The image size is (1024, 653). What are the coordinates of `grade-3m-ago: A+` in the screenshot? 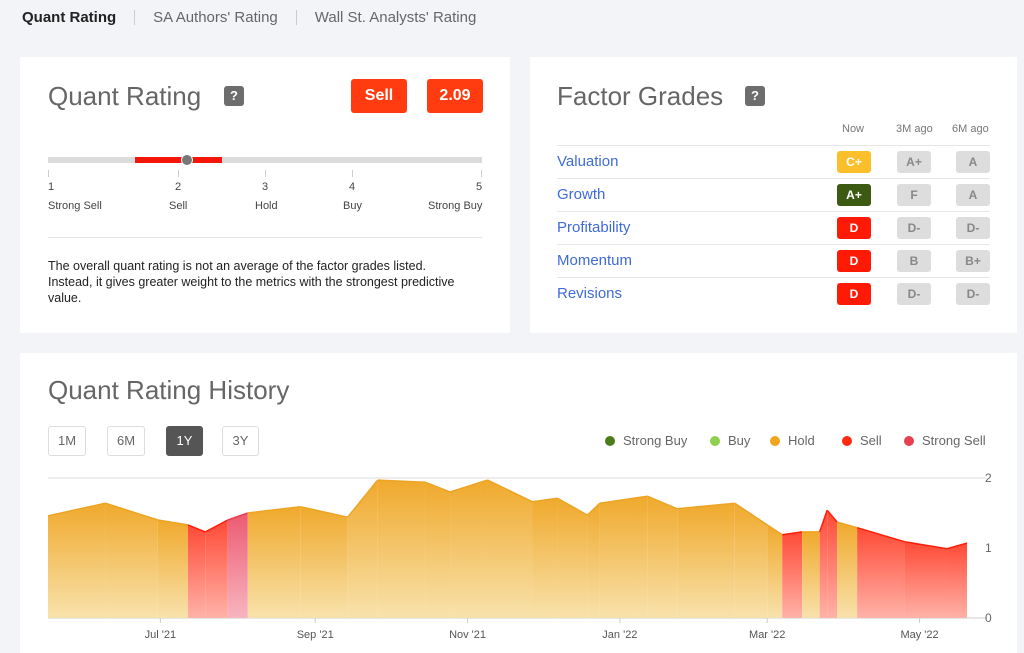 It's located at (914, 162).